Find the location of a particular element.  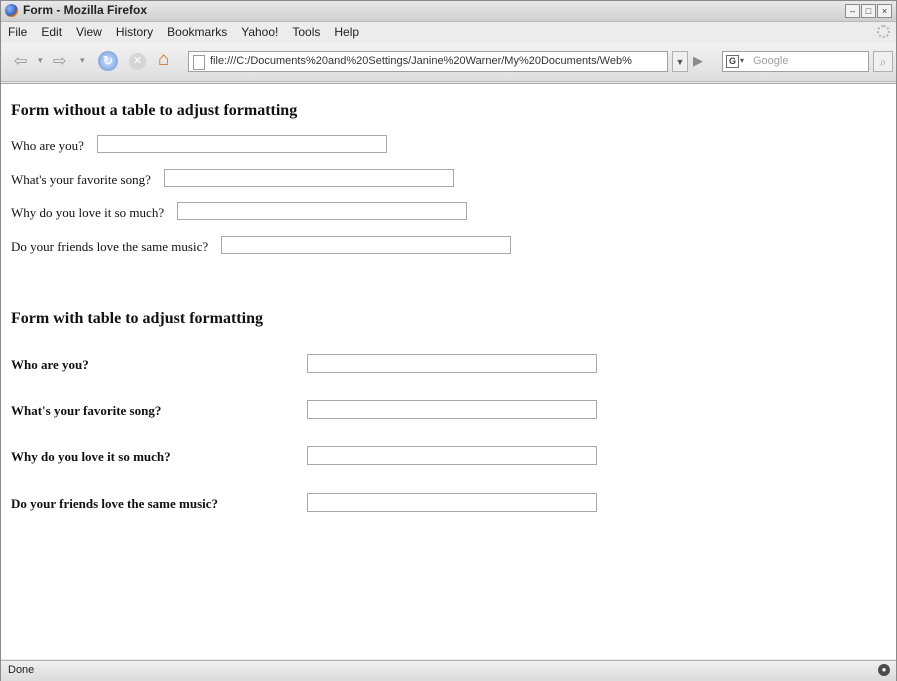

page-icon is located at coordinates (199, 62).